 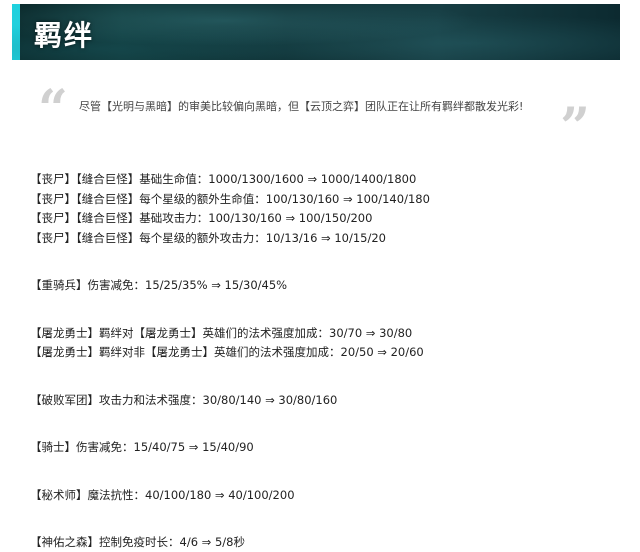 I want to click on close-quote-icon: ”, so click(x=575, y=127).